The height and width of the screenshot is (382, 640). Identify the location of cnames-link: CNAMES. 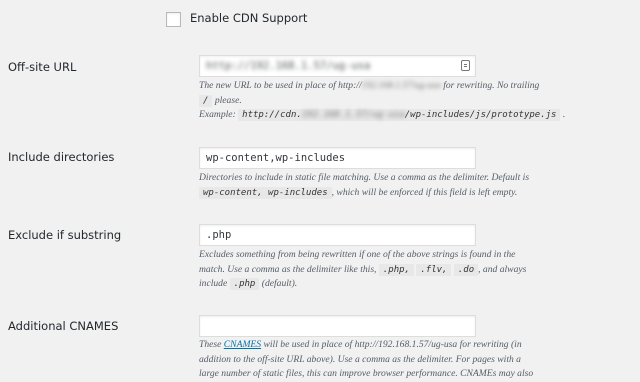
(242, 344).